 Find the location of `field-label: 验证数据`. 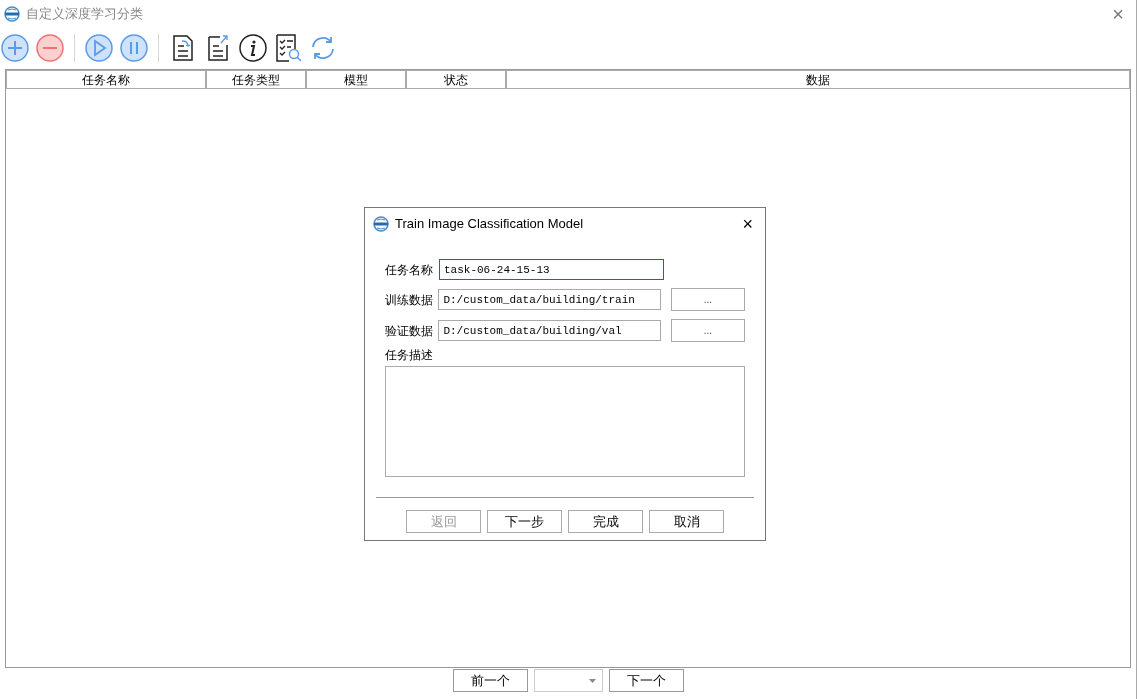

field-label: 验证数据 is located at coordinates (409, 331).